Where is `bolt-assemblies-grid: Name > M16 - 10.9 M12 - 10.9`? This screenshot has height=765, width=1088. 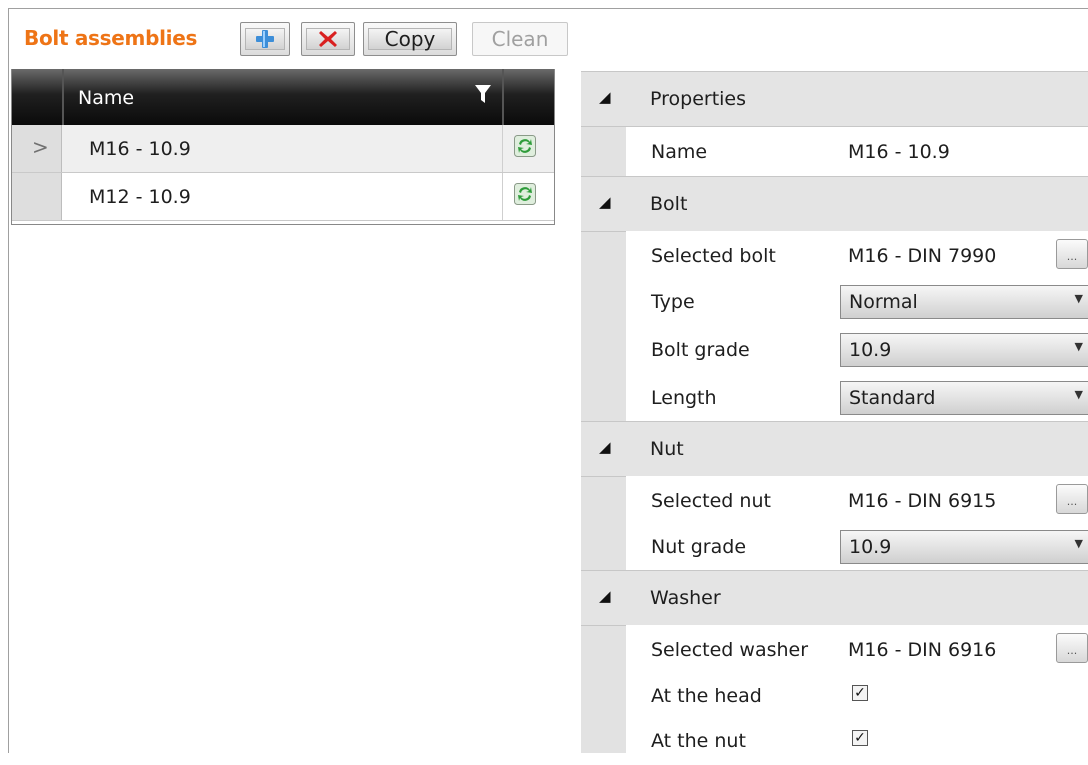
bolt-assemblies-grid: Name > M16 - 10.9 M12 - 10.9 is located at coordinates (283, 147).